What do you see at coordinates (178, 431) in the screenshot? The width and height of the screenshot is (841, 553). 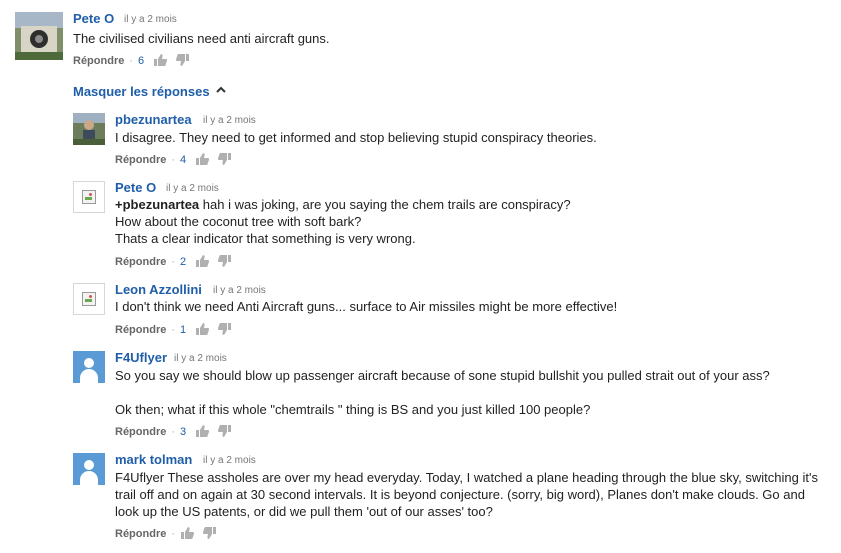 I see `comment-actions: Répondre · 3` at bounding box center [178, 431].